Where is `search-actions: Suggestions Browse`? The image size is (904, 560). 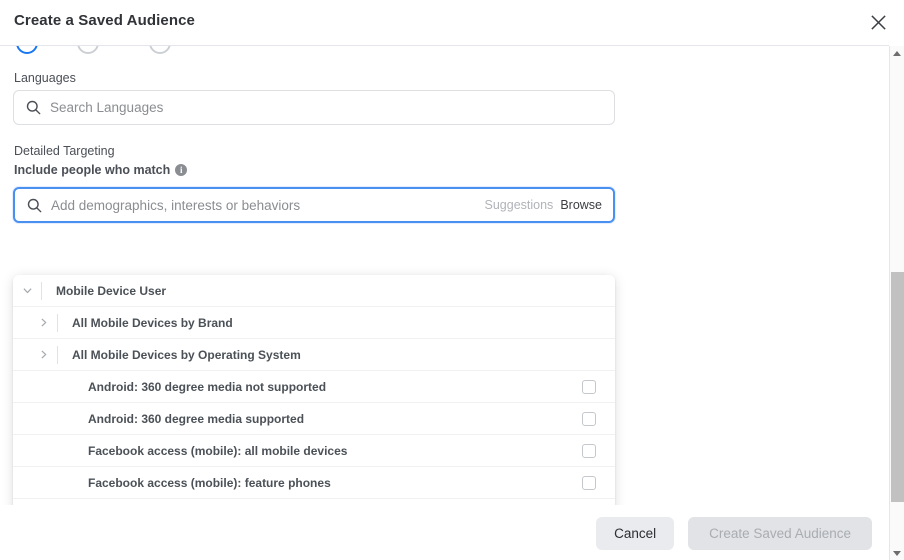
search-actions: Suggestions Browse is located at coordinates (544, 205).